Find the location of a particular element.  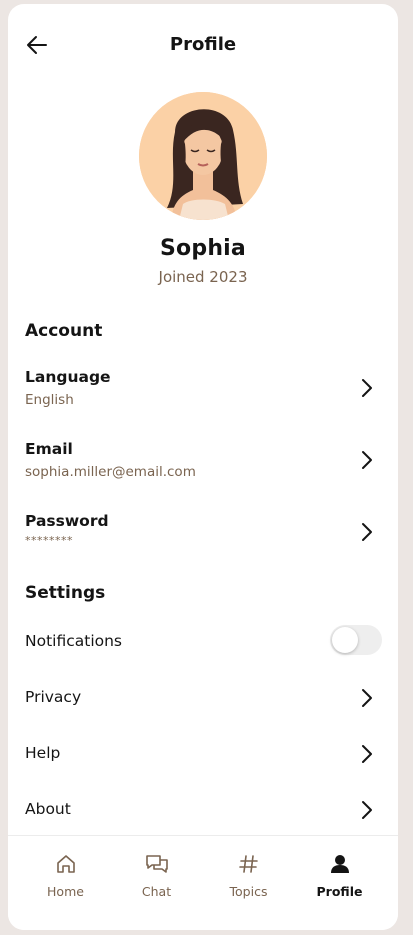

bottom-nav: Home Chat Topics Profile is located at coordinates (203, 882).